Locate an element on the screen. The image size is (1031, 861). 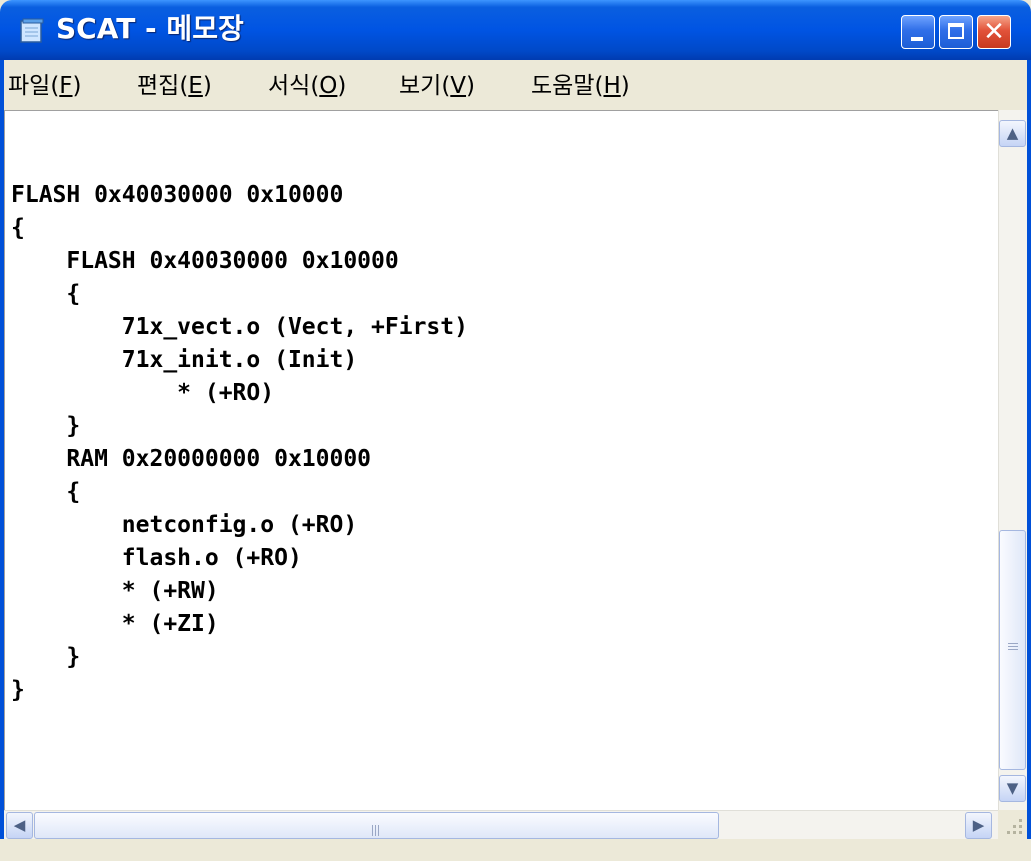
close-button: ✕ is located at coordinates (994, 32).